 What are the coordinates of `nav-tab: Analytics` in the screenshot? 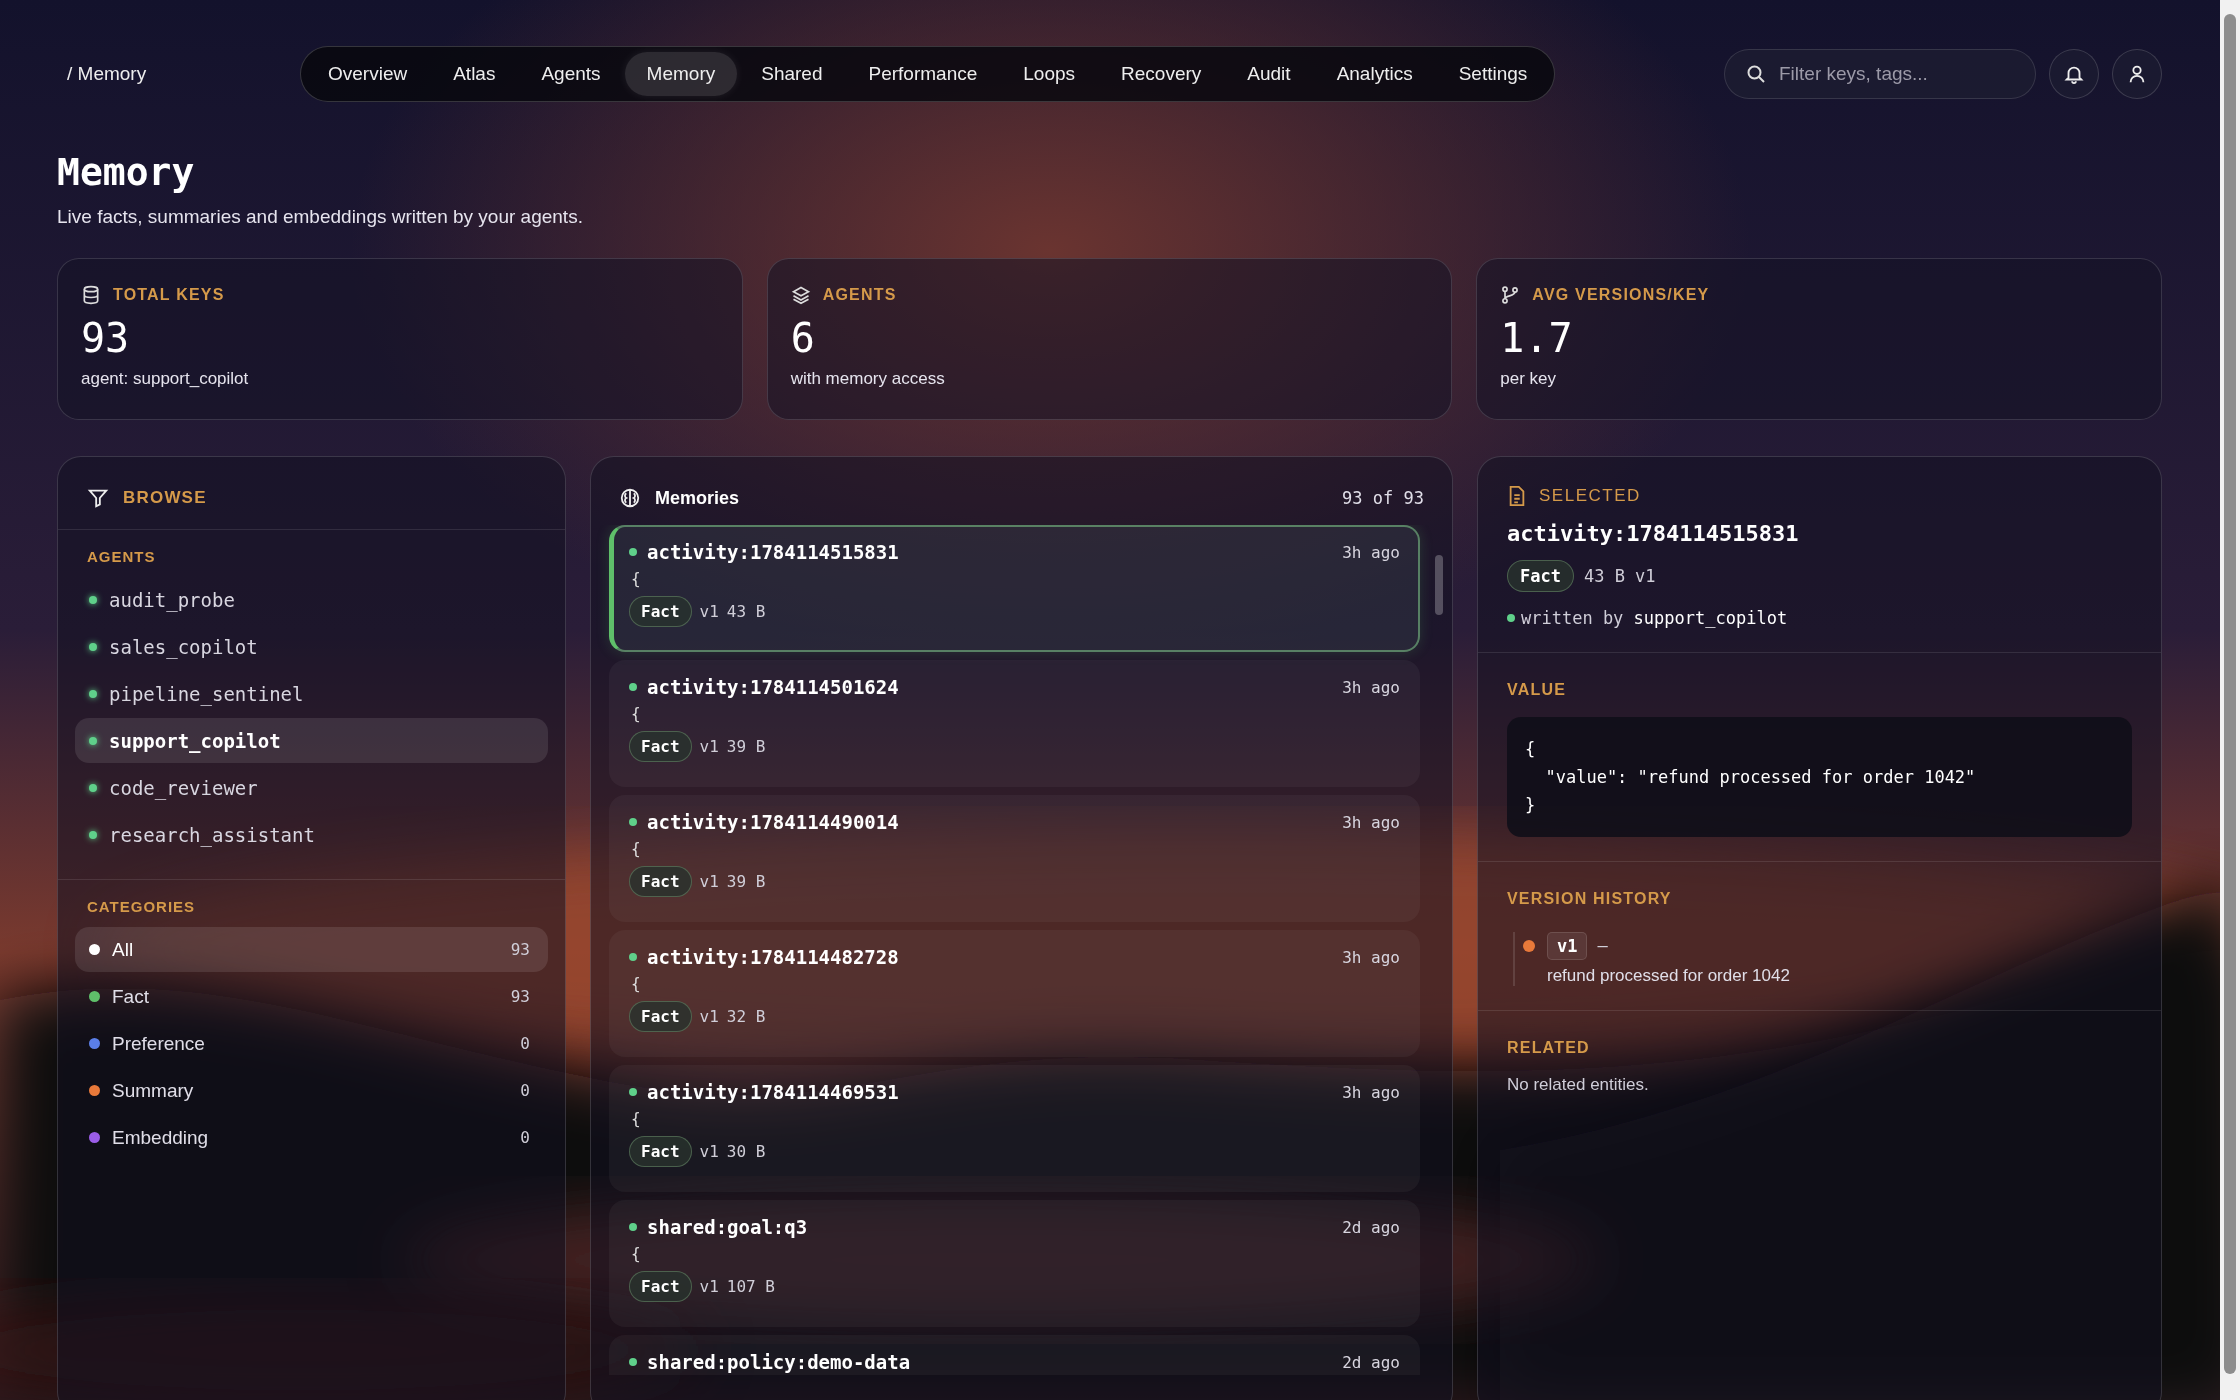 It's located at (1374, 74).